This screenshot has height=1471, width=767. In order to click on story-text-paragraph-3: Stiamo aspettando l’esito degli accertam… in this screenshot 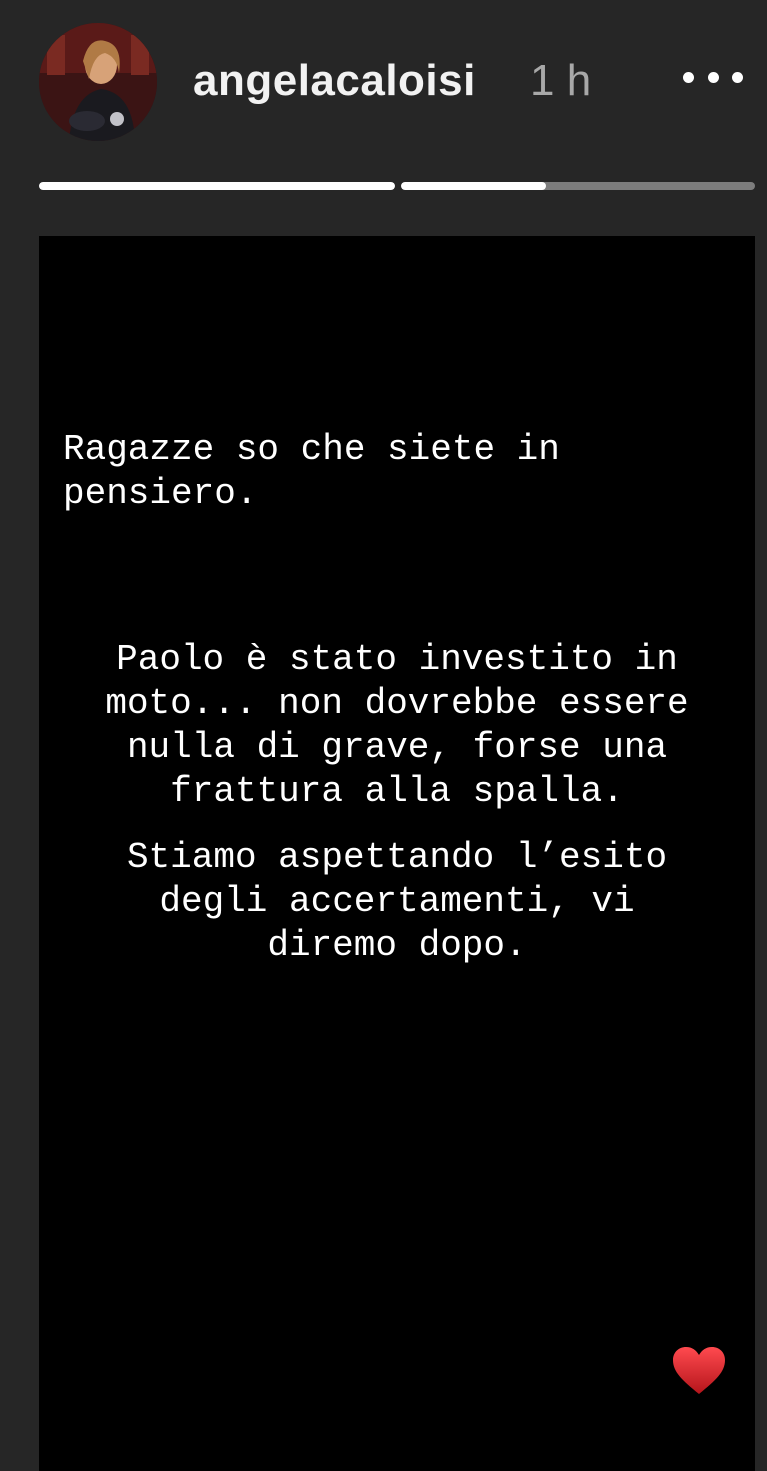, I will do `click(397, 901)`.